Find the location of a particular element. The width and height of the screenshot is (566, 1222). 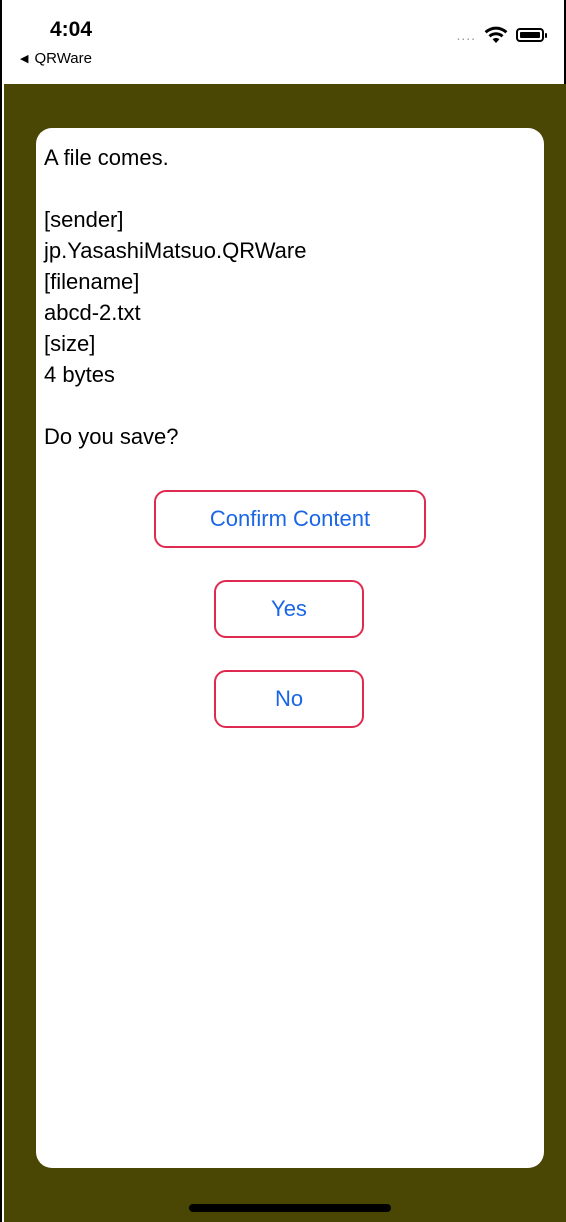

back-to-app-link: ◀ QRWare is located at coordinates (56, 58).